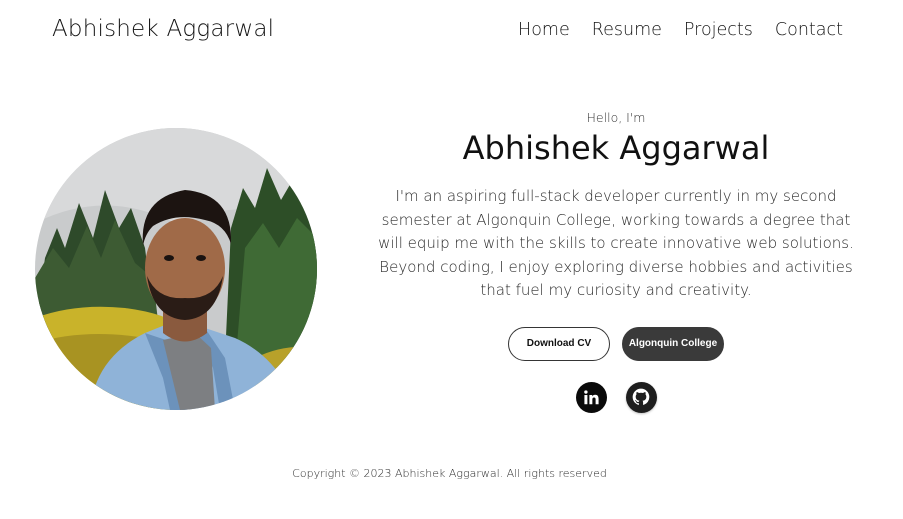  Describe the element at coordinates (616, 117) in the screenshot. I see `greeting-text: Hello, I'm` at that location.